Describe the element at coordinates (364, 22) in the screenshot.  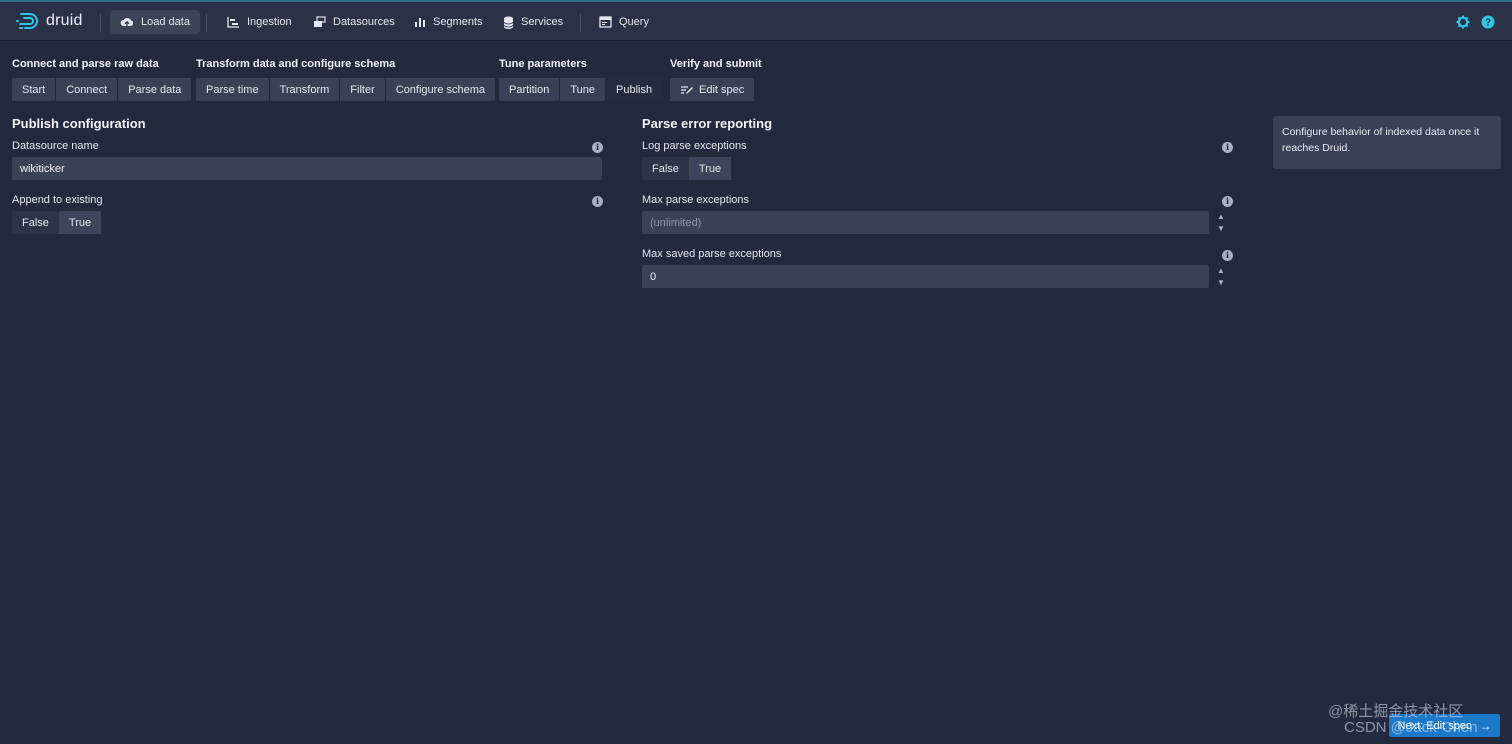
I see `nav-datasources-label: Datasources` at that location.